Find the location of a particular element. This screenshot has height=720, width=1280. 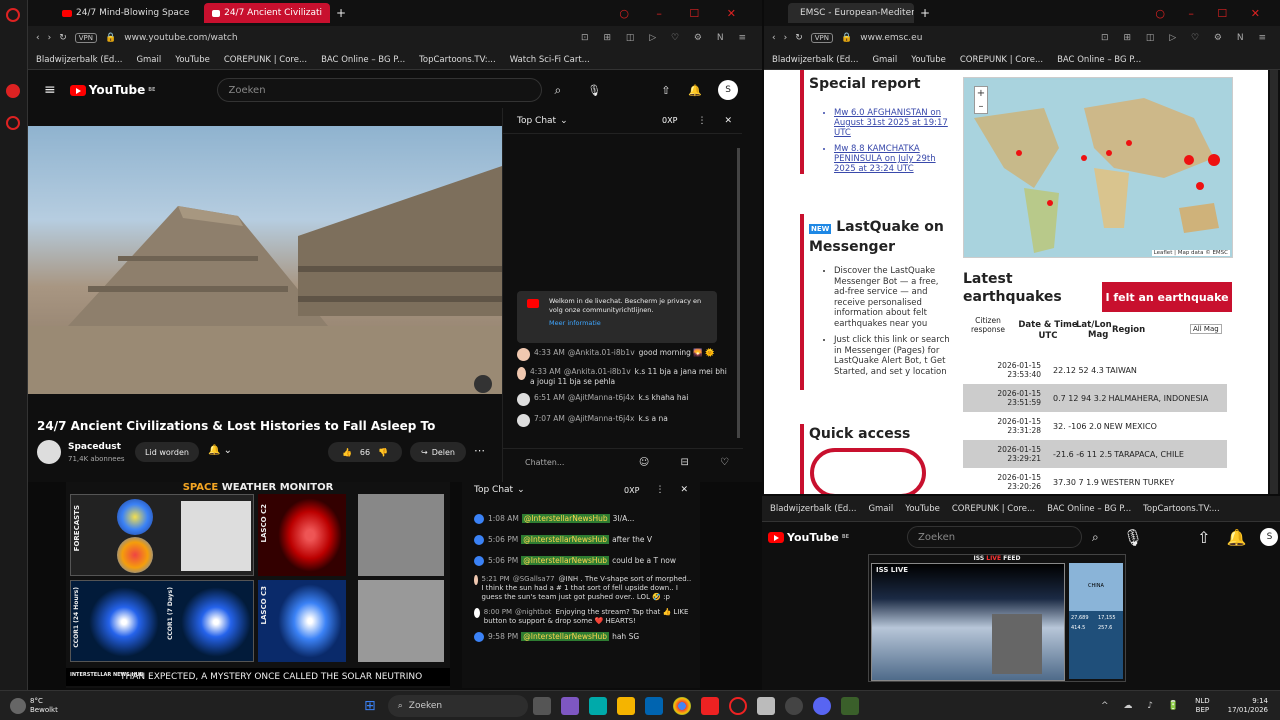

language-indicator: NLD BEP is located at coordinates (1202, 706).